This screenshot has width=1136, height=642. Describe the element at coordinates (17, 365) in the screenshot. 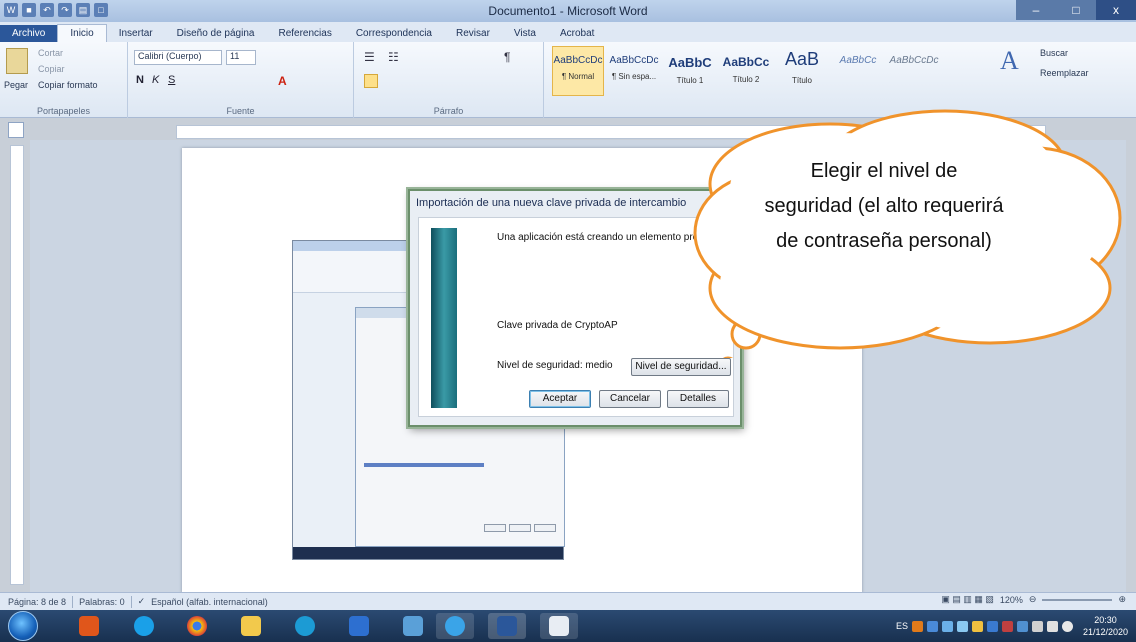

I see `vertical-ruler` at that location.